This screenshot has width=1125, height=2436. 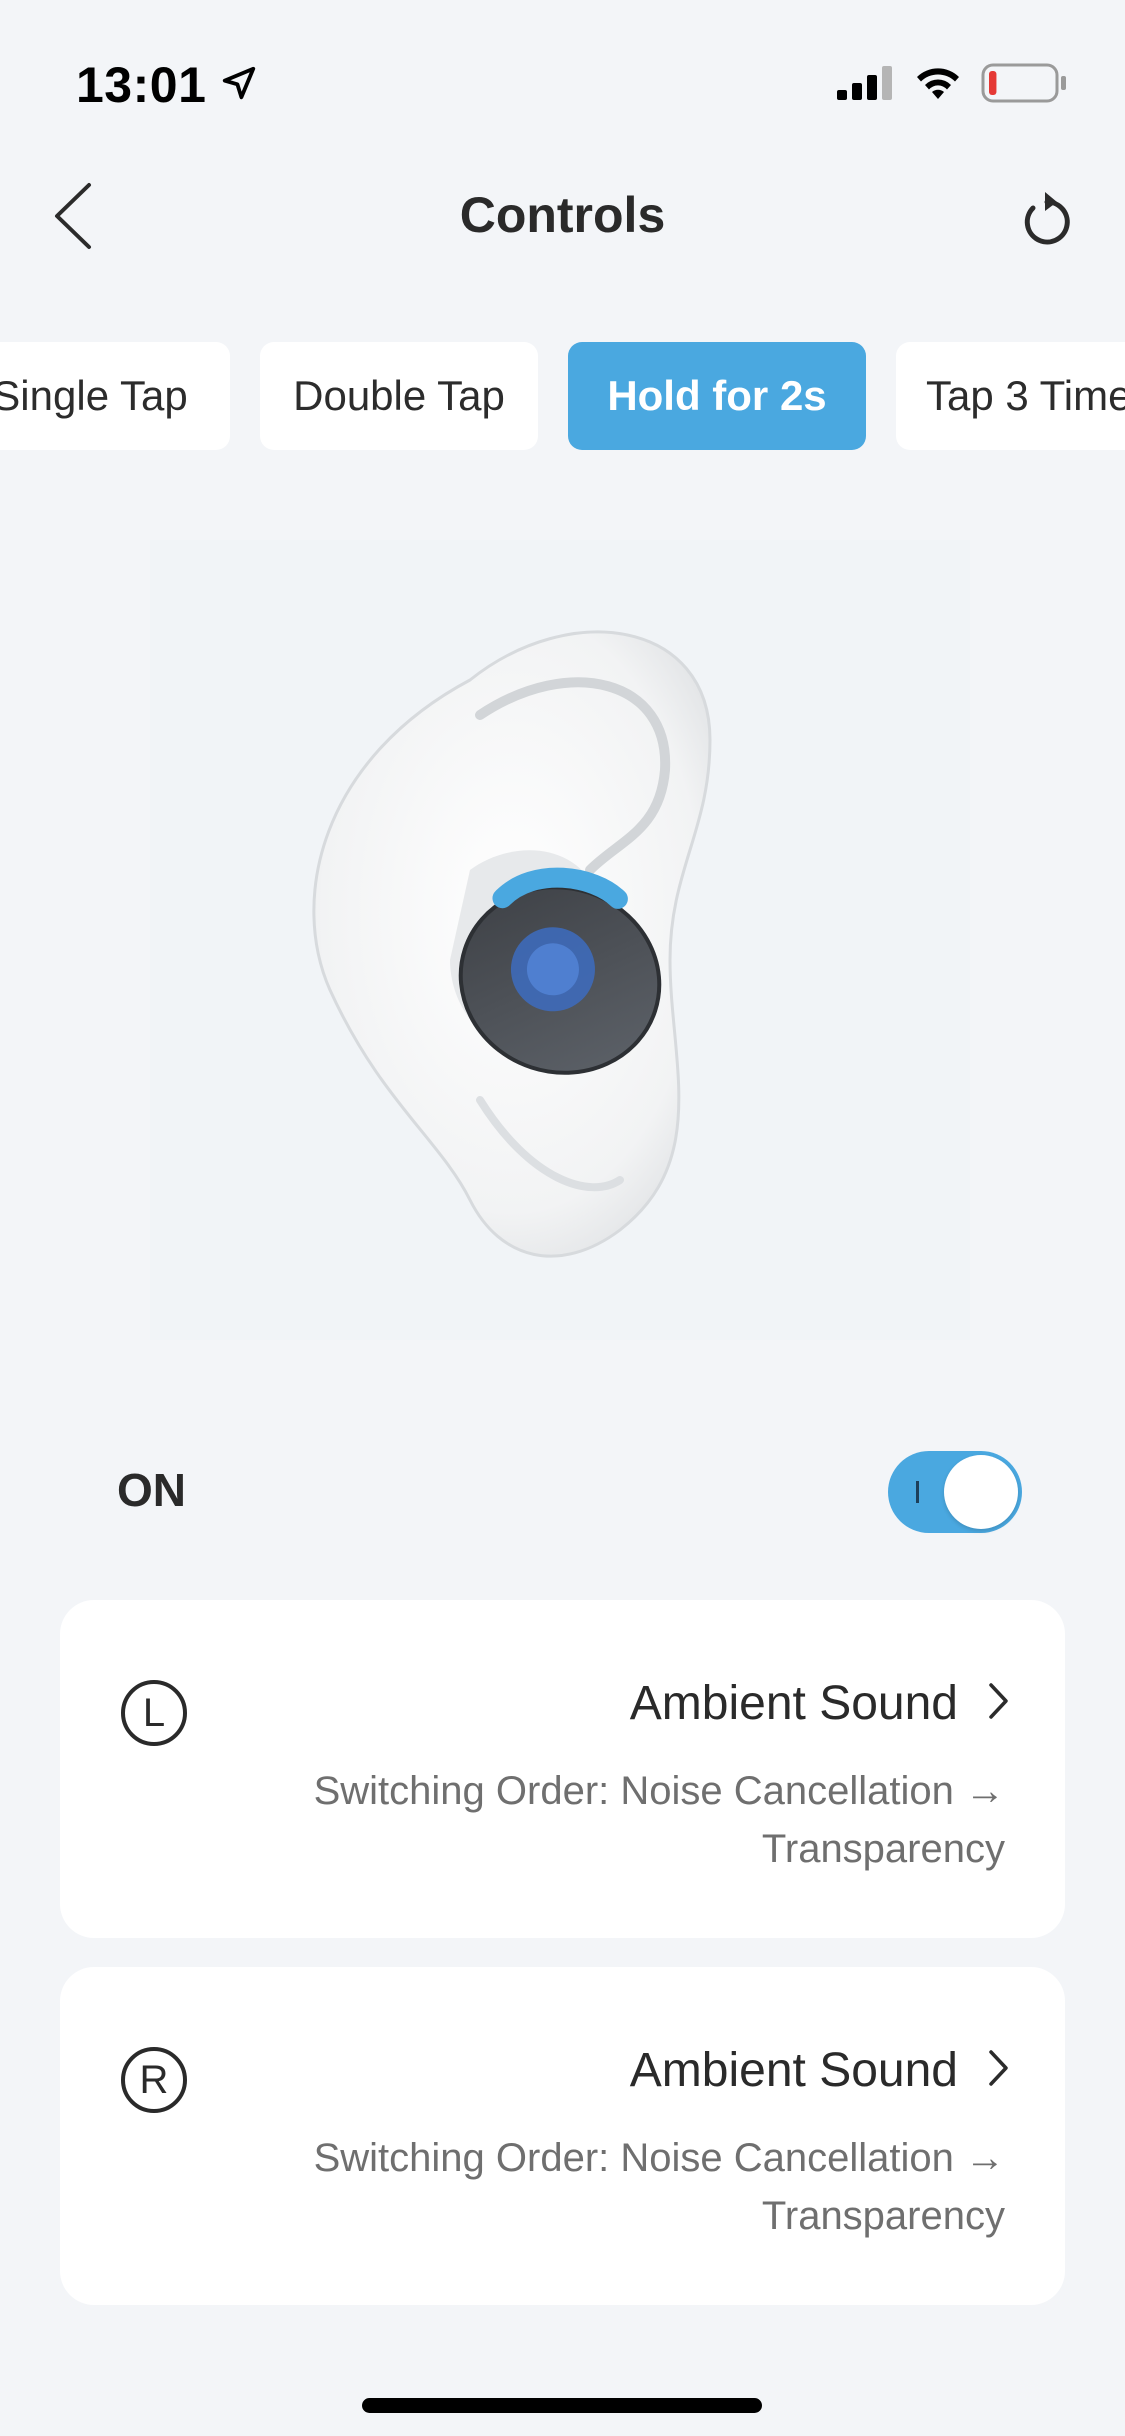 What do you see at coordinates (94, 395) in the screenshot?
I see `tab-label: Single Tap` at bounding box center [94, 395].